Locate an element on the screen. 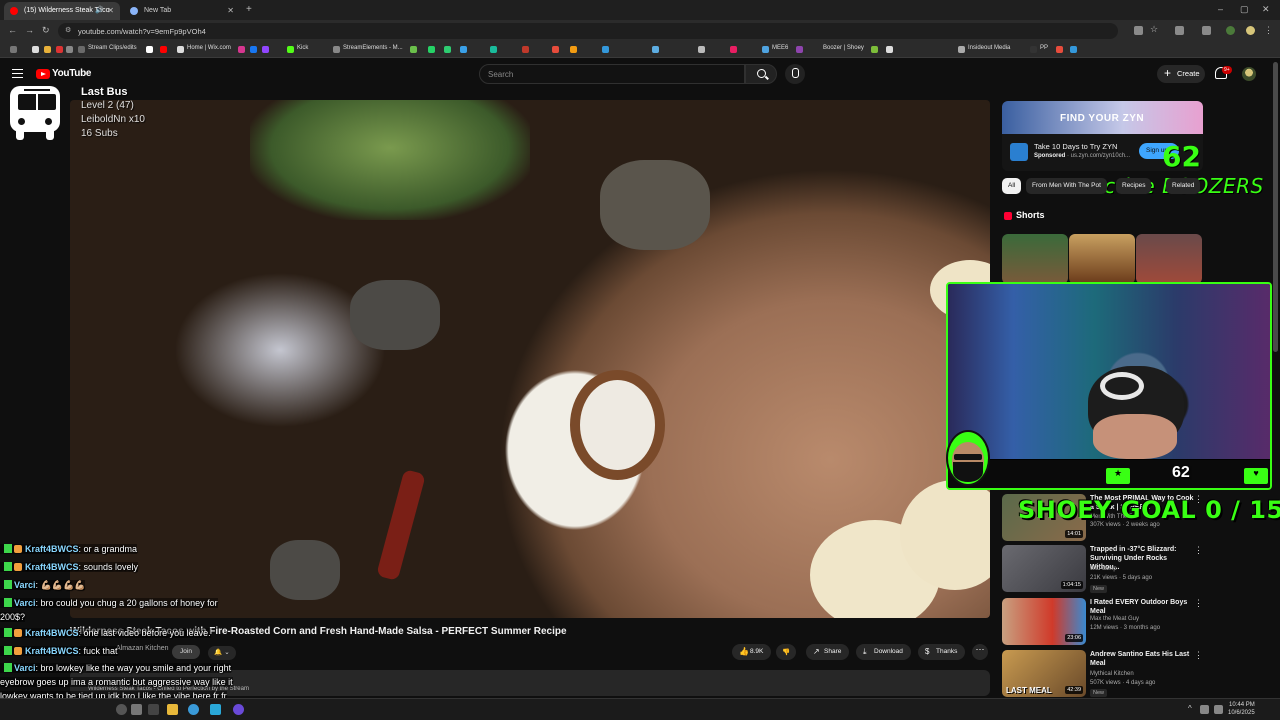 The width and height of the screenshot is (1280, 720). volume-icon is located at coordinates (1218, 709).